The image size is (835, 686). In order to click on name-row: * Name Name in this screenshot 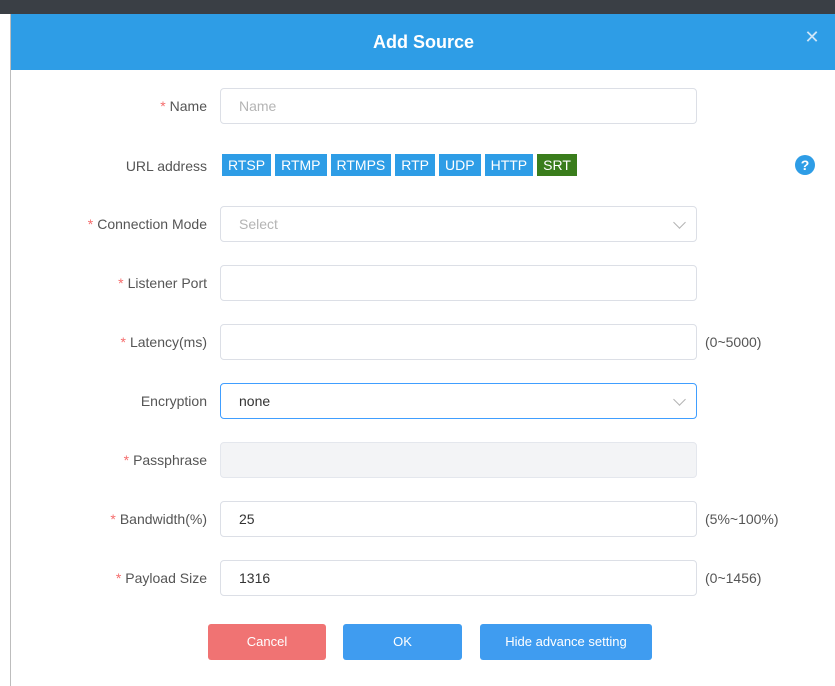, I will do `click(423, 106)`.